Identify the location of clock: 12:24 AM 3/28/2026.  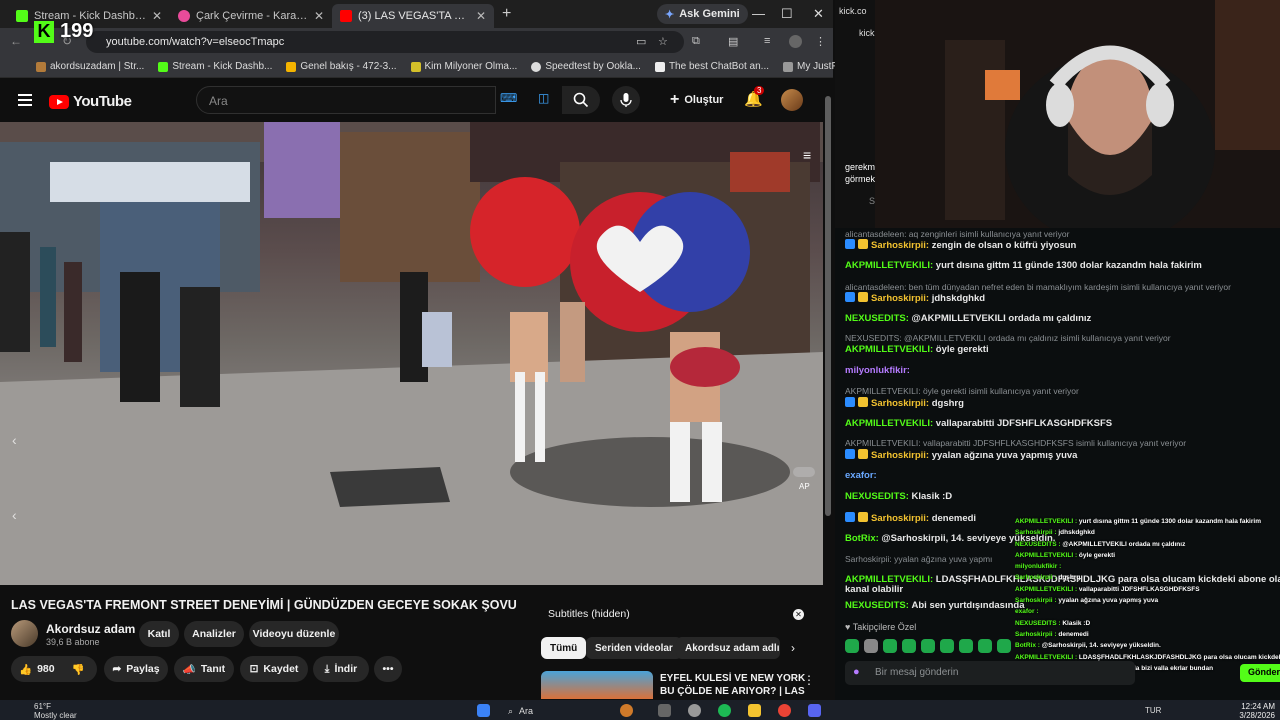
(1250, 711).